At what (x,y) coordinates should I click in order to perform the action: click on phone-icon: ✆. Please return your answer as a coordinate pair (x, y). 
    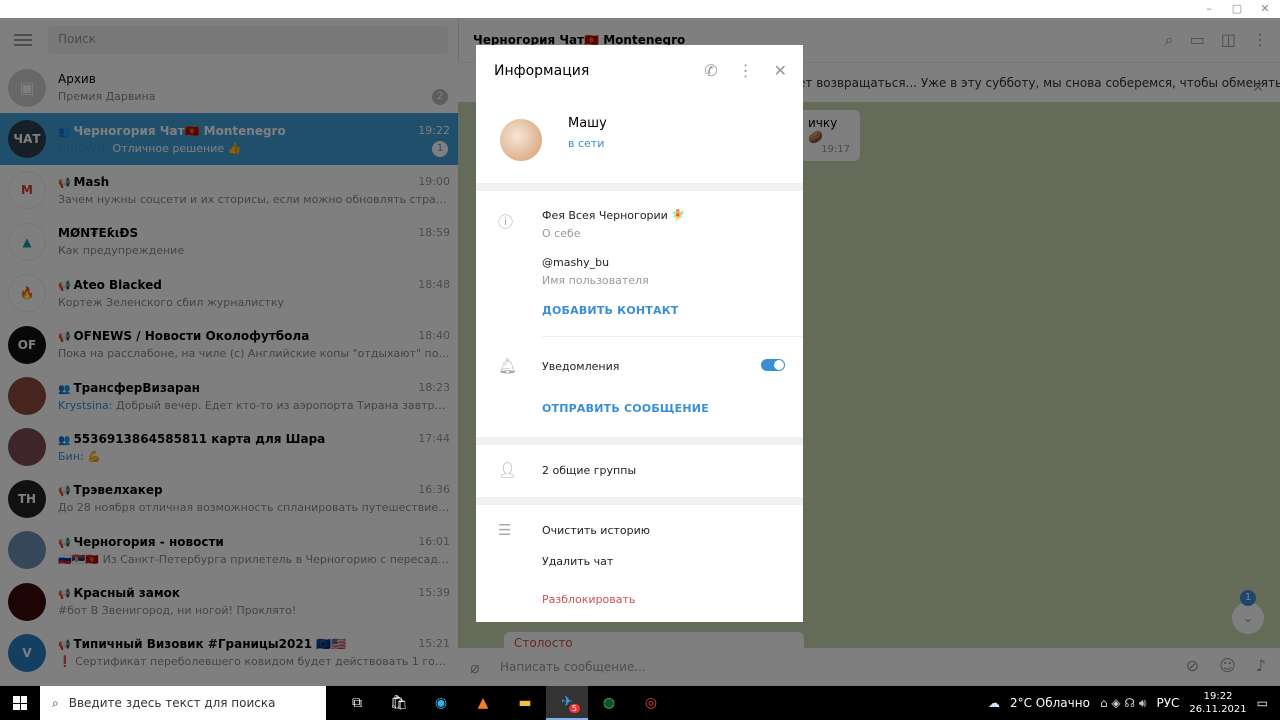
    Looking at the image, I should click on (710, 70).